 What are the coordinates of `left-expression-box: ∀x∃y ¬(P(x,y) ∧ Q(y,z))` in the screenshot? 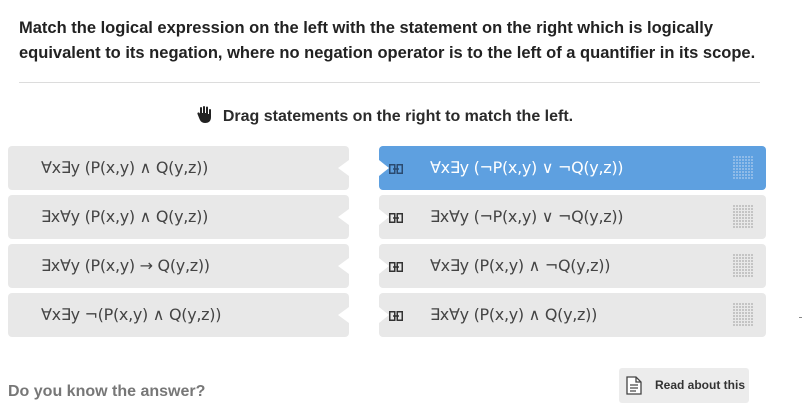 It's located at (178, 315).